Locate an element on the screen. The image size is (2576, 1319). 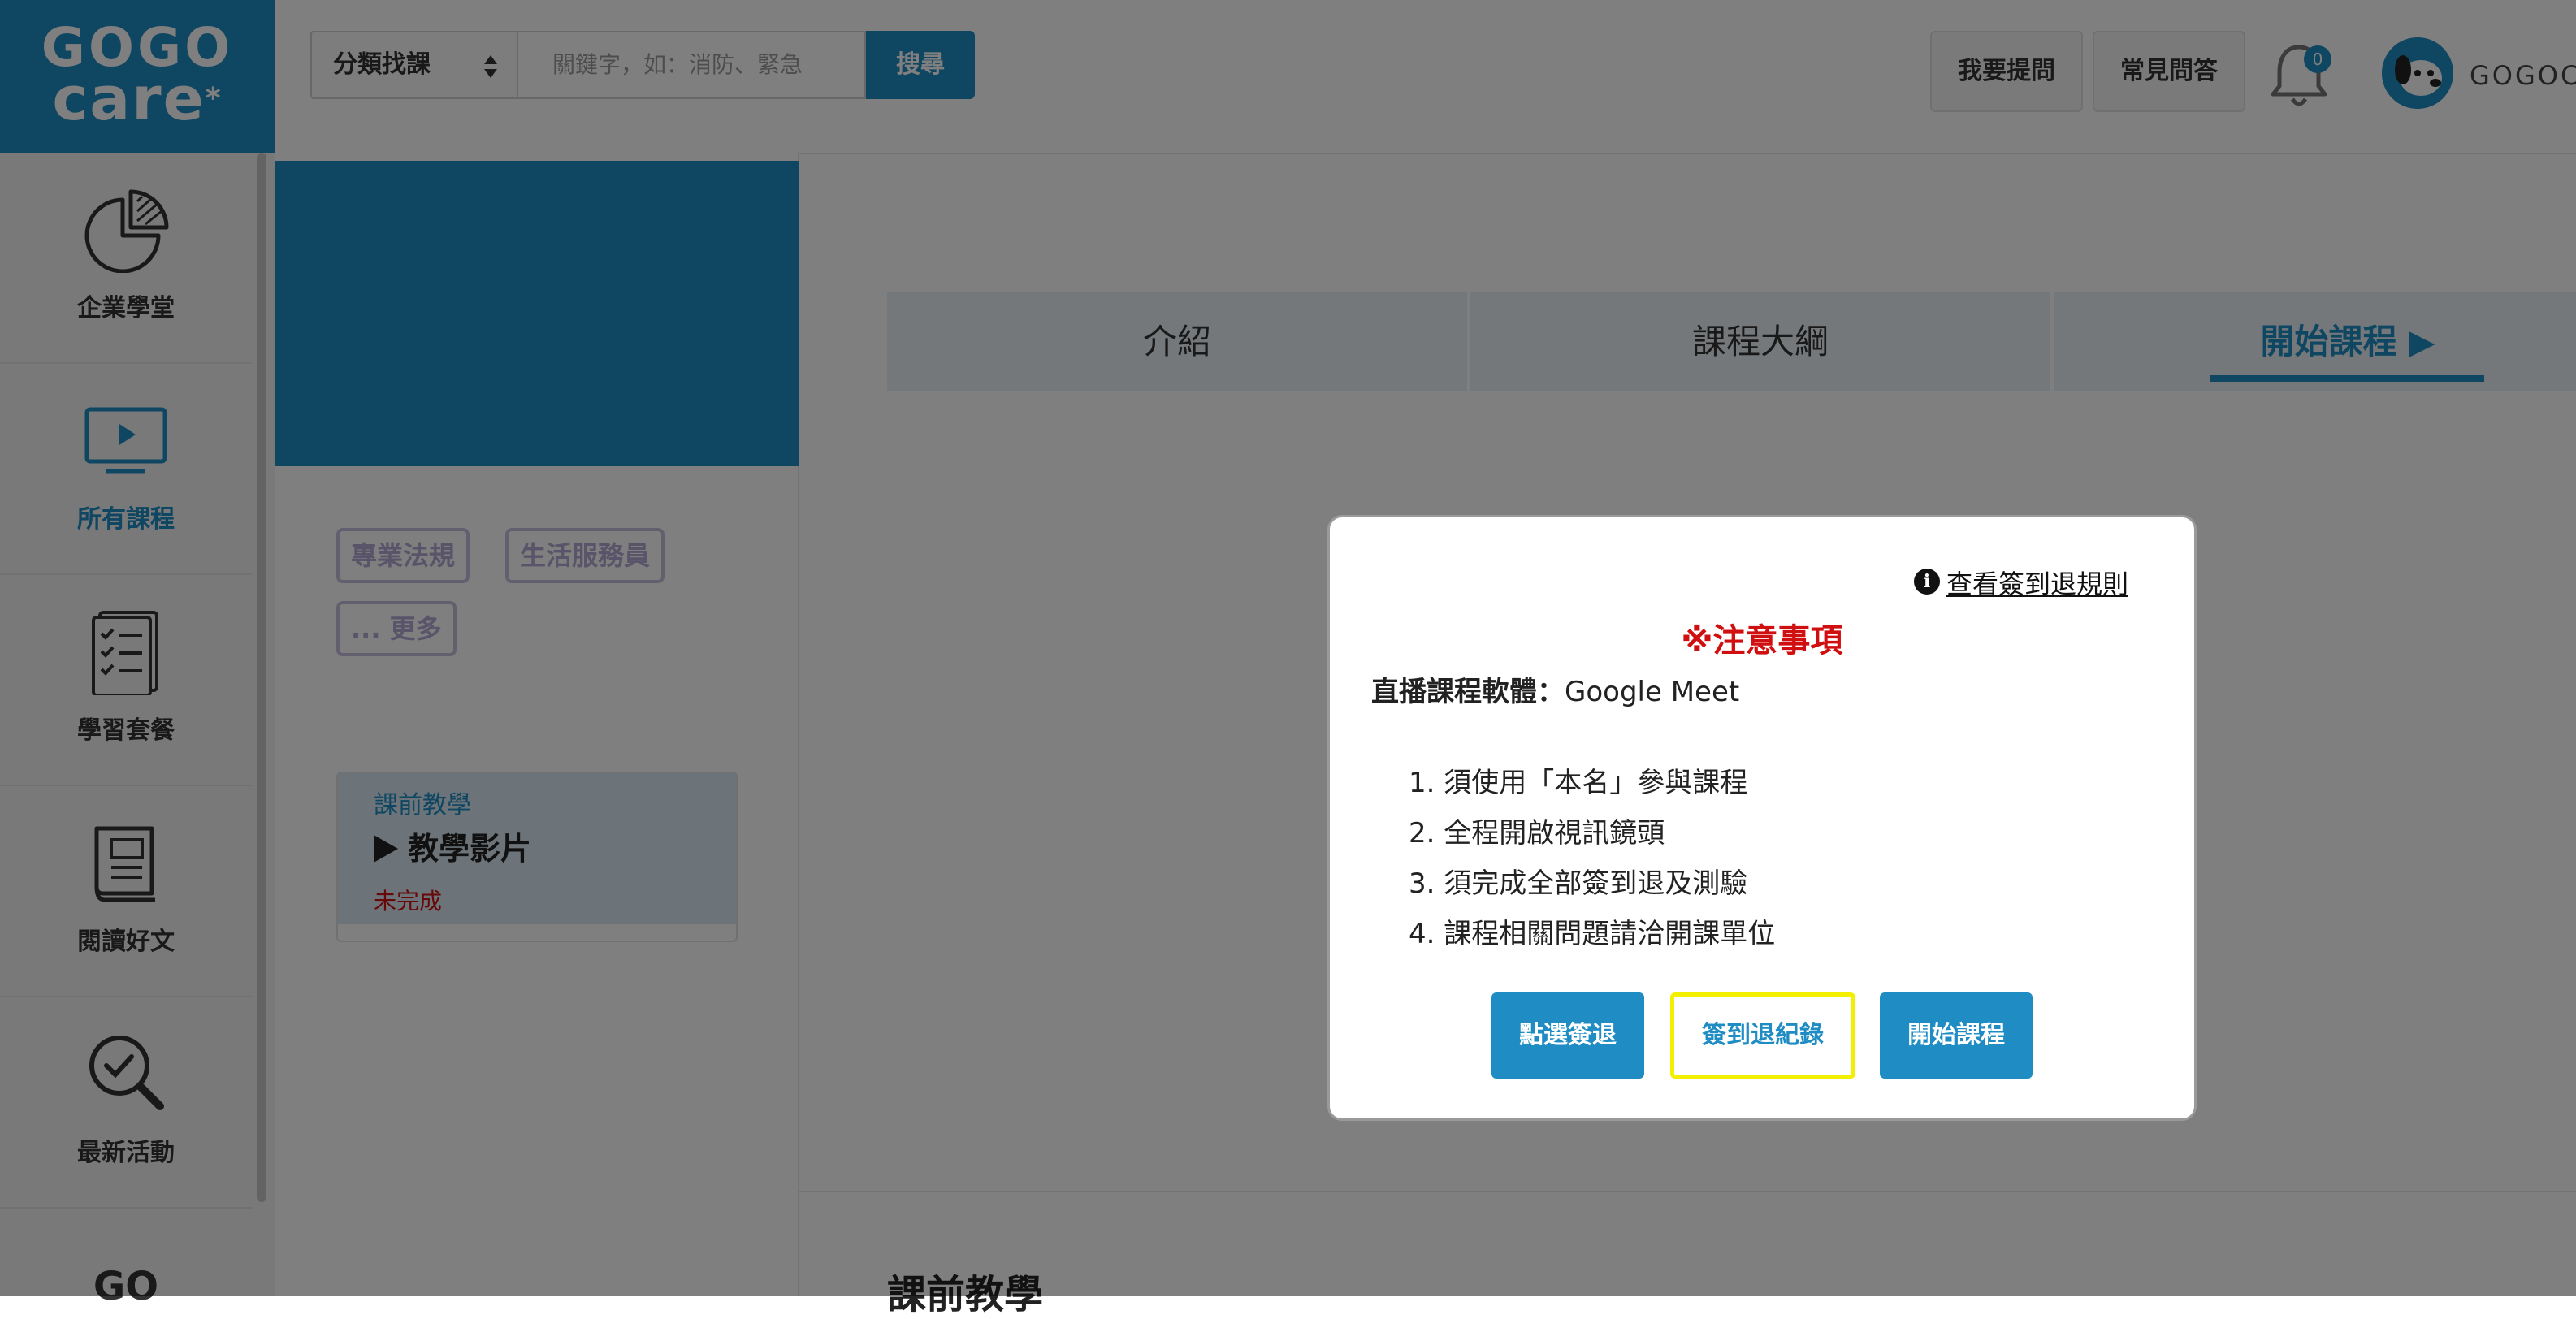
start-course-button: 開始課程 is located at coordinates (1957, 1035).